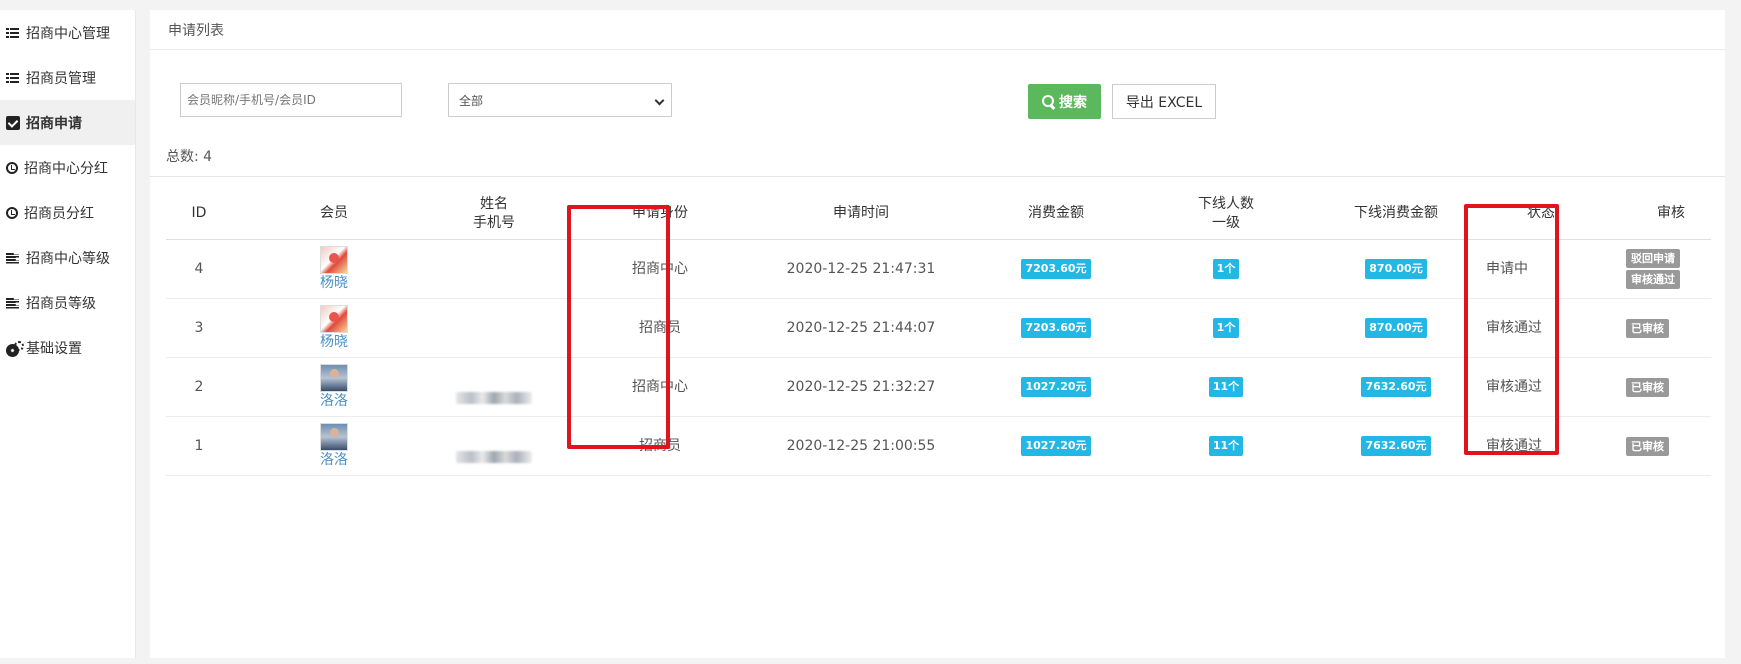 This screenshot has height=664, width=1741. Describe the element at coordinates (1396, 213) in the screenshot. I see `header-downline-spend: 下线消费金额` at that location.